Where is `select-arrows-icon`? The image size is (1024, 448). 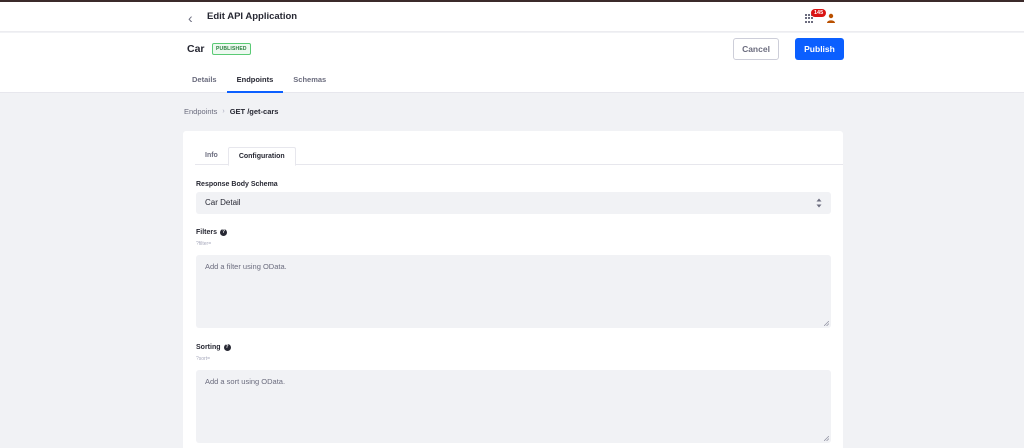 select-arrows-icon is located at coordinates (819, 203).